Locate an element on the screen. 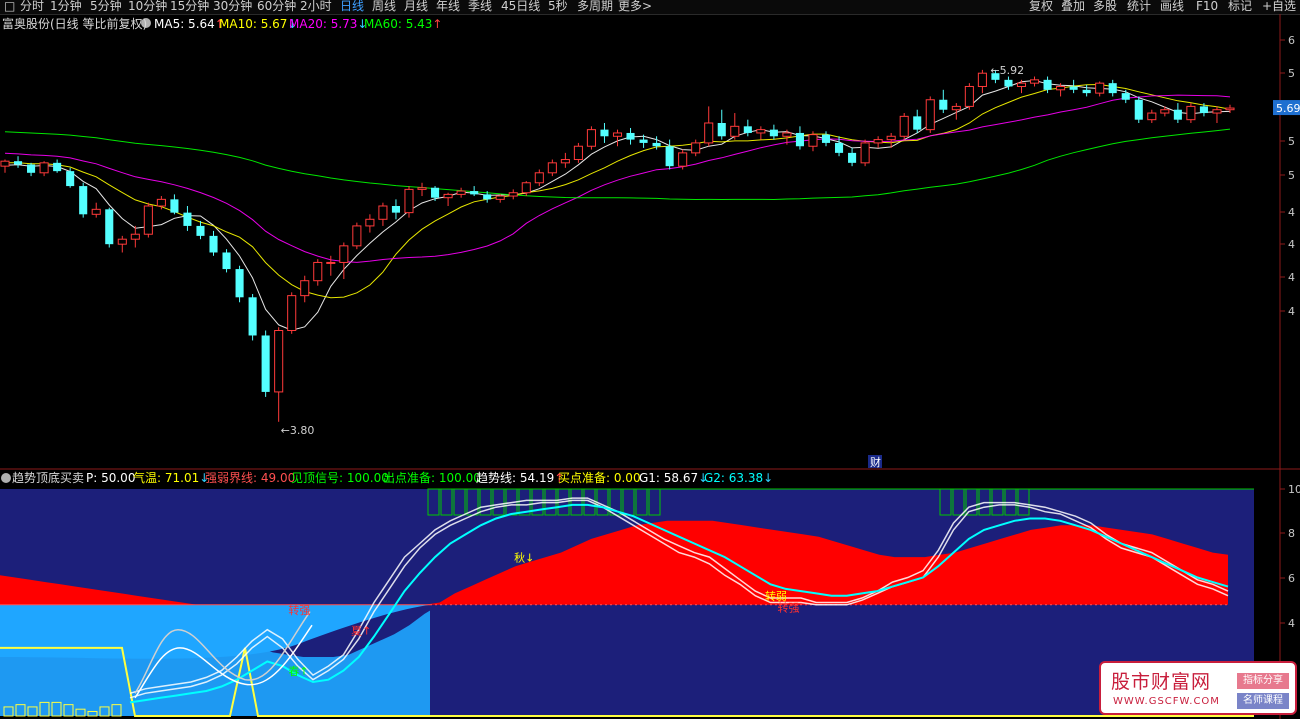  indicator-label: MA60: 5.43 is located at coordinates (398, 24).